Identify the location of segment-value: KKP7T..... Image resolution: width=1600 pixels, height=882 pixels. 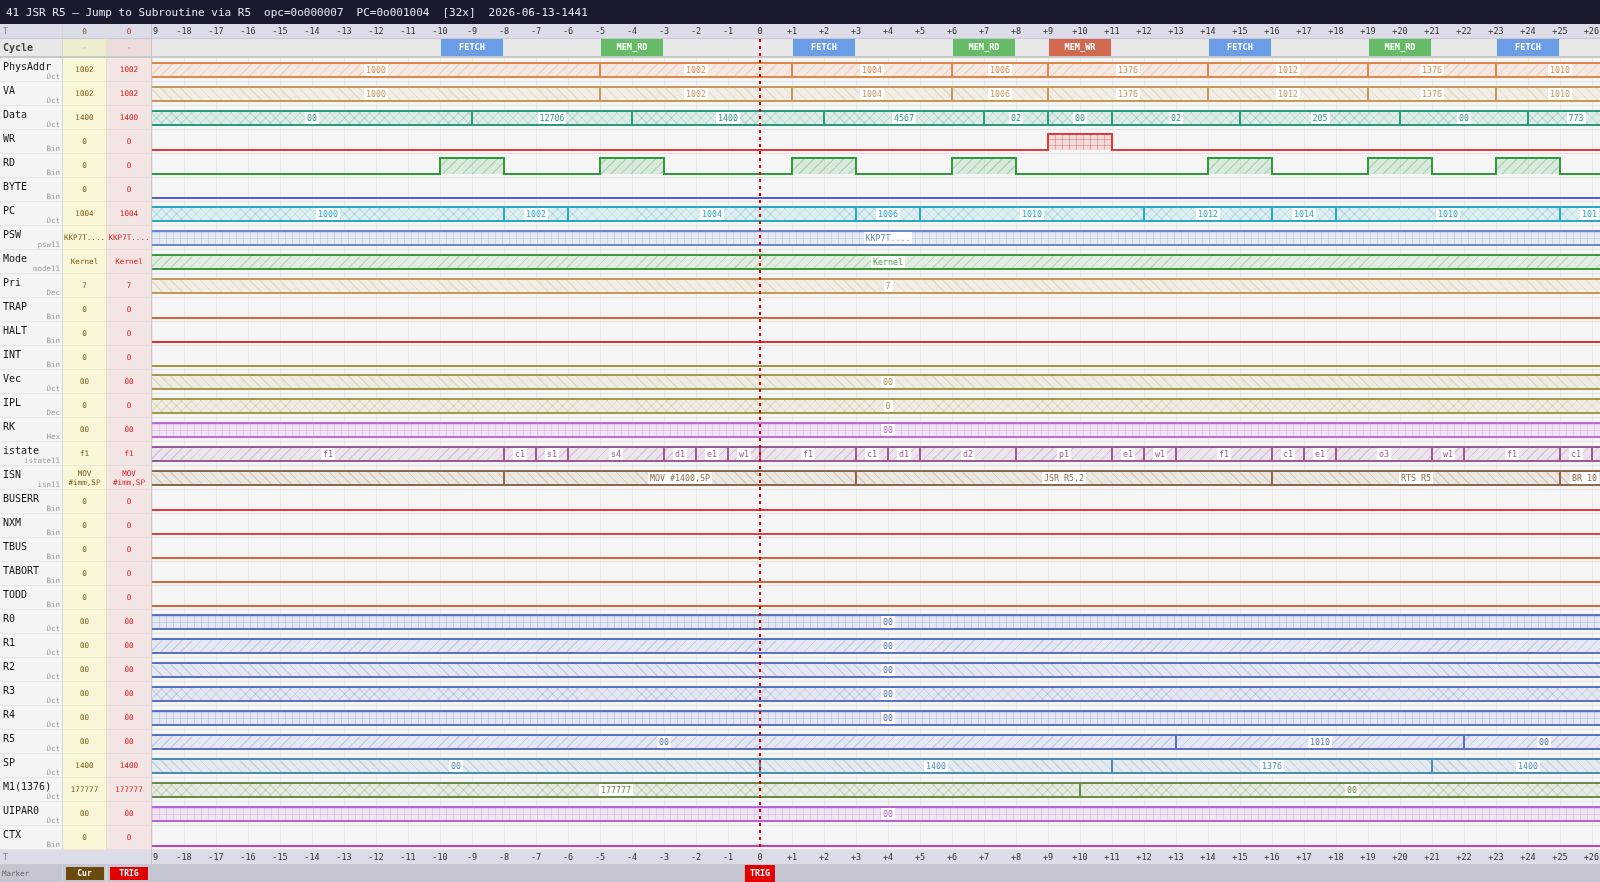
(888, 238).